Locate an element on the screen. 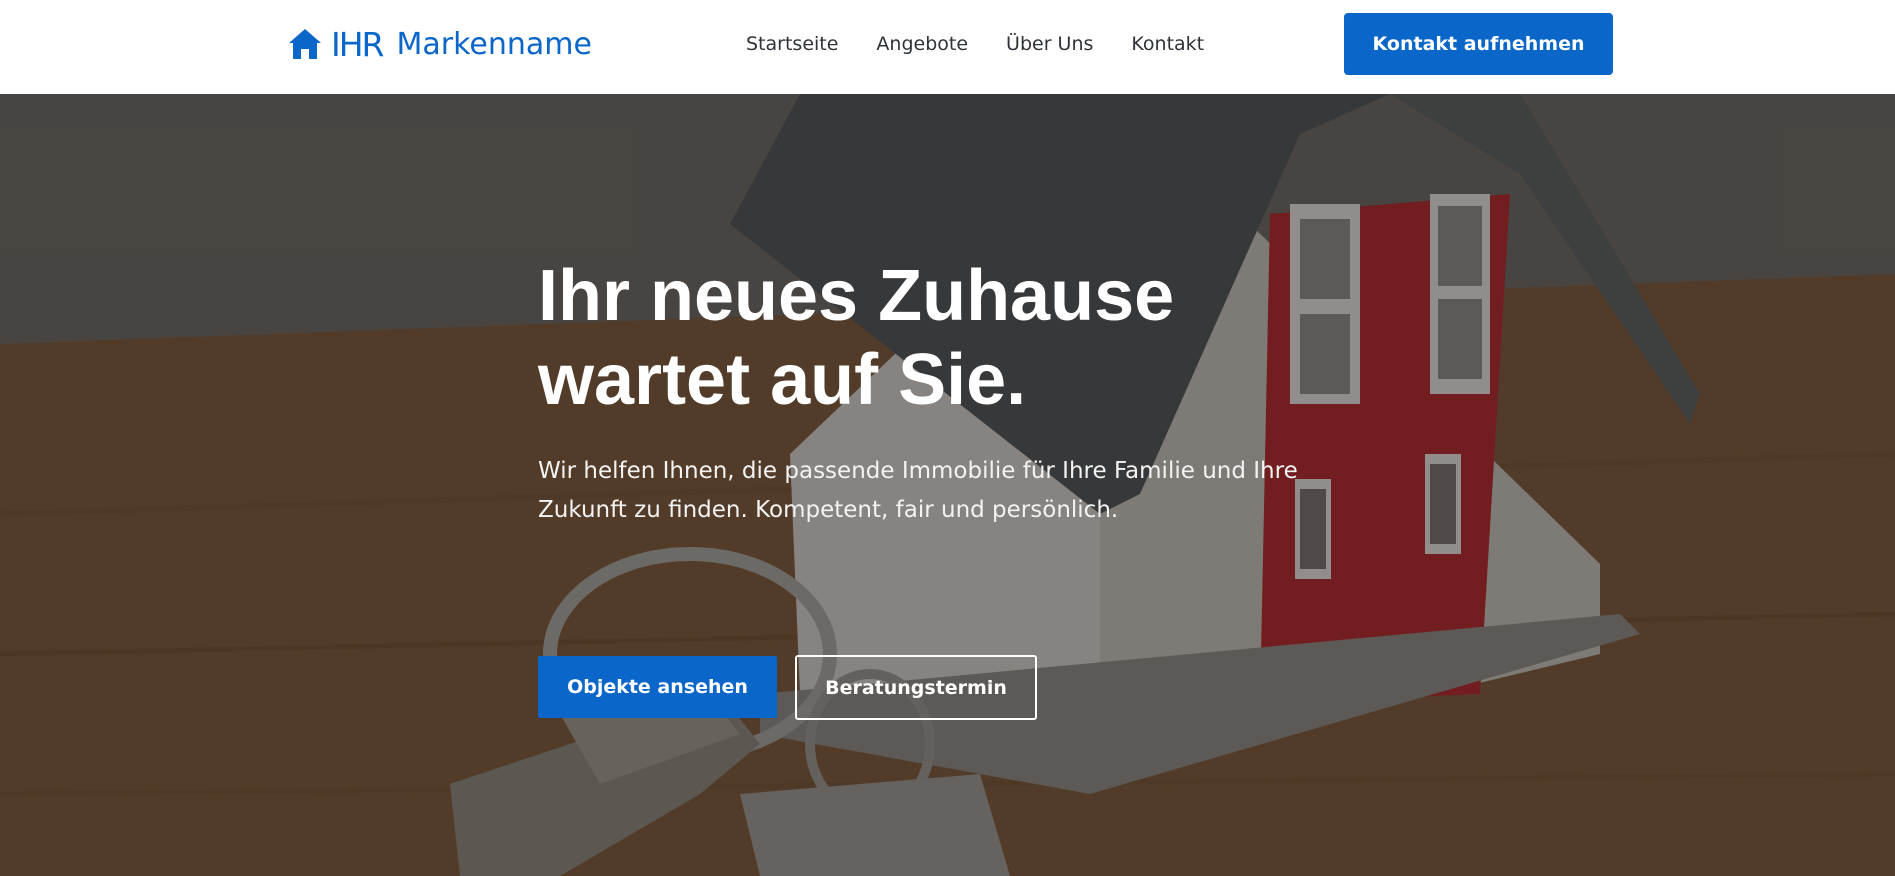  nav-item-angebote: Angebote is located at coordinates (922, 44).